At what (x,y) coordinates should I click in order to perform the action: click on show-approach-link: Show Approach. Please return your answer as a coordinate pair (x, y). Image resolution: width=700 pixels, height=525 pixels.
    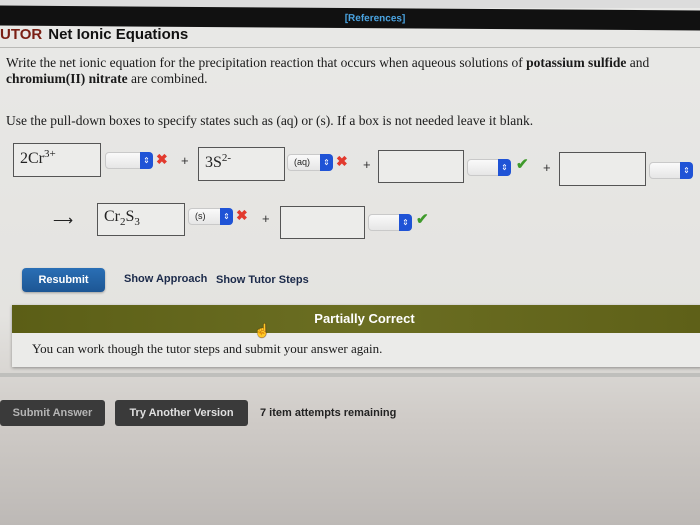
    Looking at the image, I should click on (165, 279).